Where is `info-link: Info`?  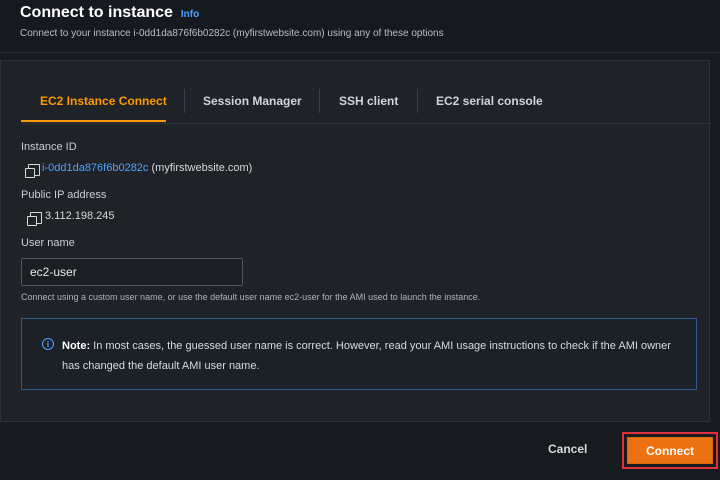
info-link: Info is located at coordinates (190, 14).